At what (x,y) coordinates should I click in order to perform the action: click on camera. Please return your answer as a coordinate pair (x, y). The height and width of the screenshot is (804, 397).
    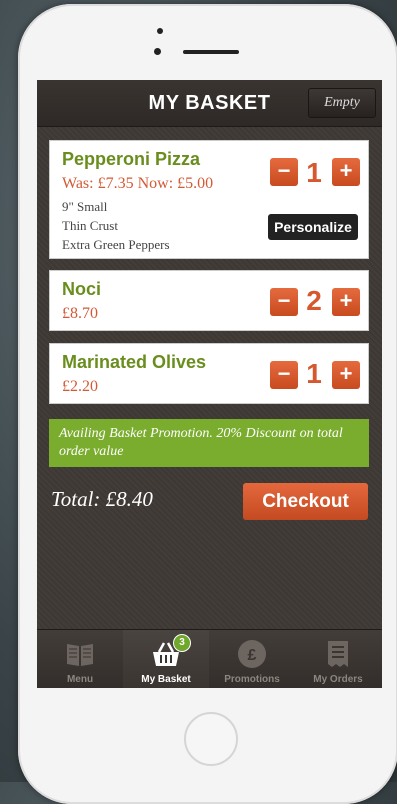
    Looking at the image, I should click on (160, 31).